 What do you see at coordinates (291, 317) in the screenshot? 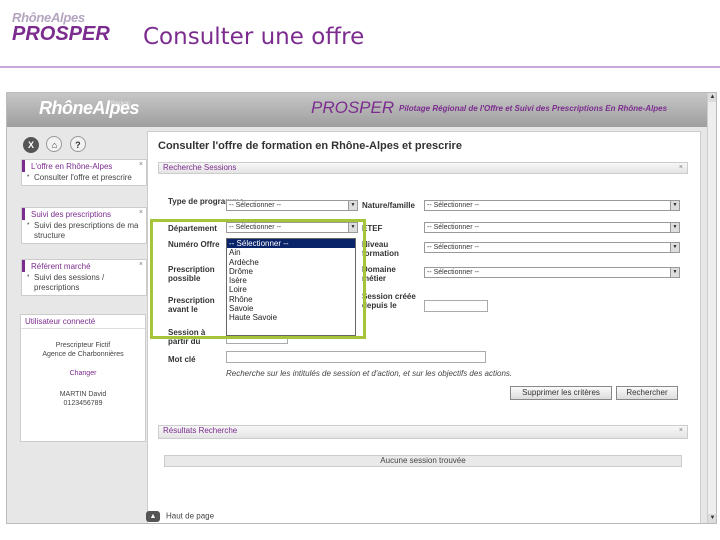
I see `dropdown-option: Haute Savoie` at bounding box center [291, 317].